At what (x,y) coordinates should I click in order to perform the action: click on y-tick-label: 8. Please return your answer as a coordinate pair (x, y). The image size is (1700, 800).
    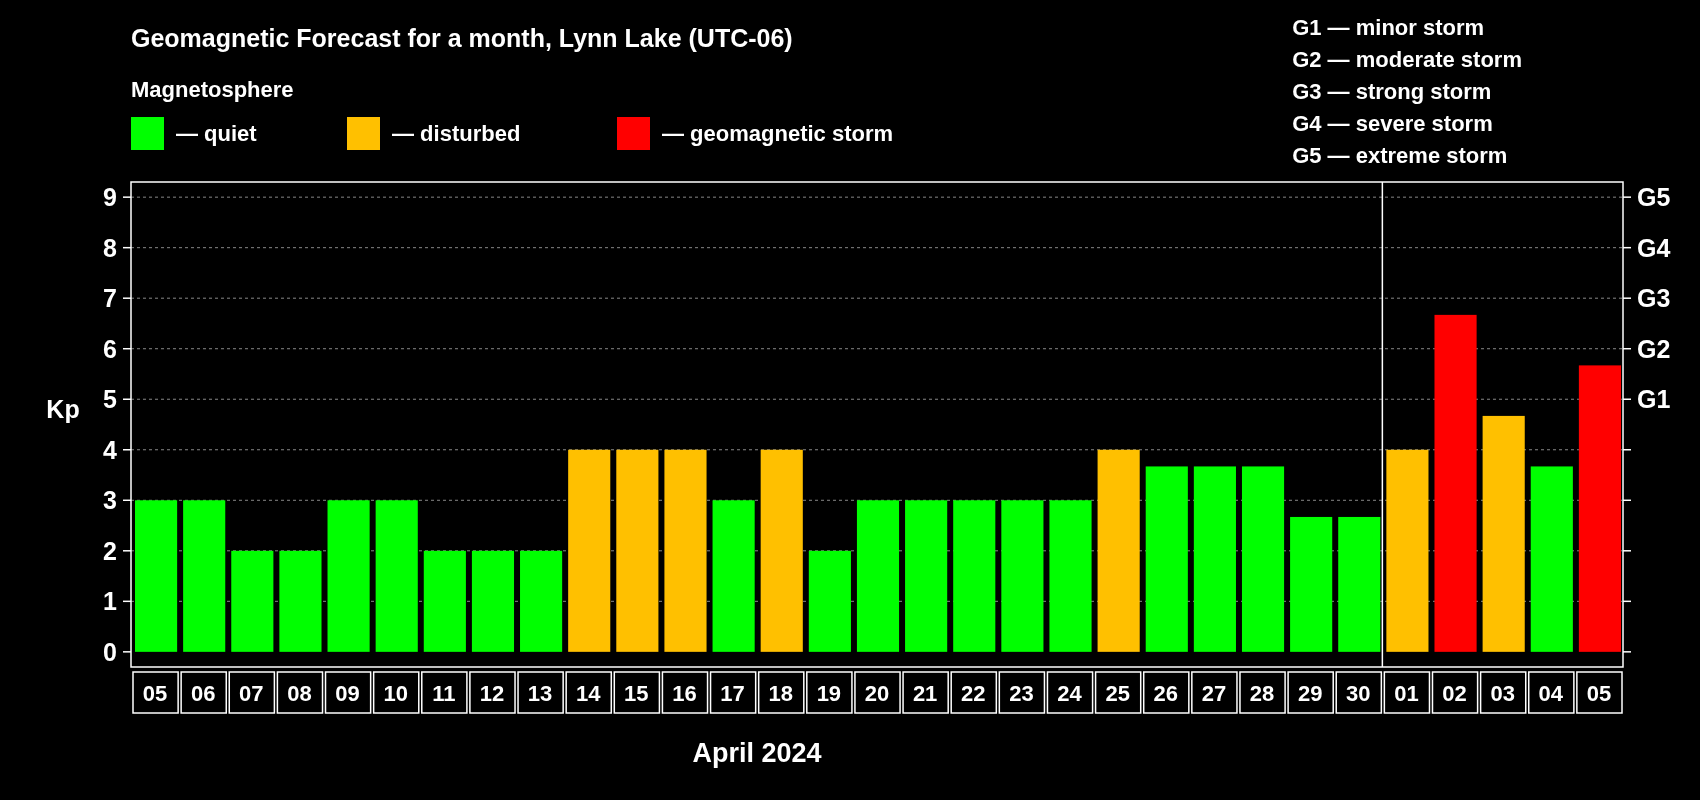
    Looking at the image, I should click on (110, 247).